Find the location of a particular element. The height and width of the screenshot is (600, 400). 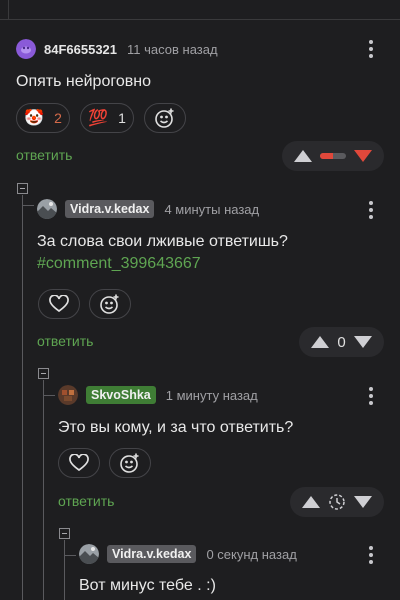

reaction-clown-button: 🤡 2 is located at coordinates (43, 118).